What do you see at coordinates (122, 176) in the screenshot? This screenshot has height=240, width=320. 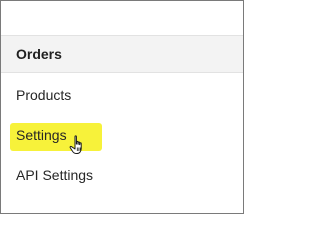 I see `menu-item-api-settings: API Settings` at bounding box center [122, 176].